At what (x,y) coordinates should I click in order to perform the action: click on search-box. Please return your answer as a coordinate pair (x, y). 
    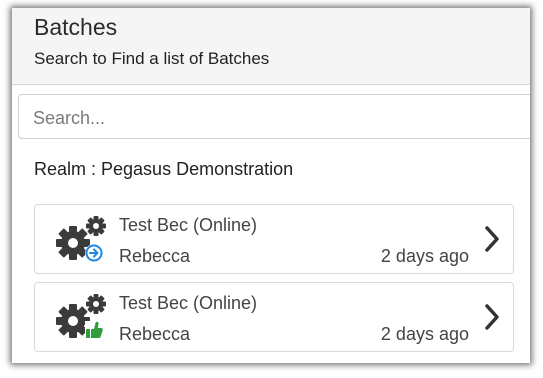
    Looking at the image, I should click on (274, 116).